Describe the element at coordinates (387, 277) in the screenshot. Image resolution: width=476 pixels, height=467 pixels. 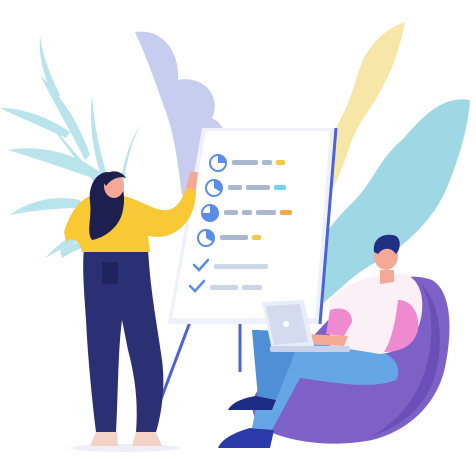
I see `man-neck` at that location.